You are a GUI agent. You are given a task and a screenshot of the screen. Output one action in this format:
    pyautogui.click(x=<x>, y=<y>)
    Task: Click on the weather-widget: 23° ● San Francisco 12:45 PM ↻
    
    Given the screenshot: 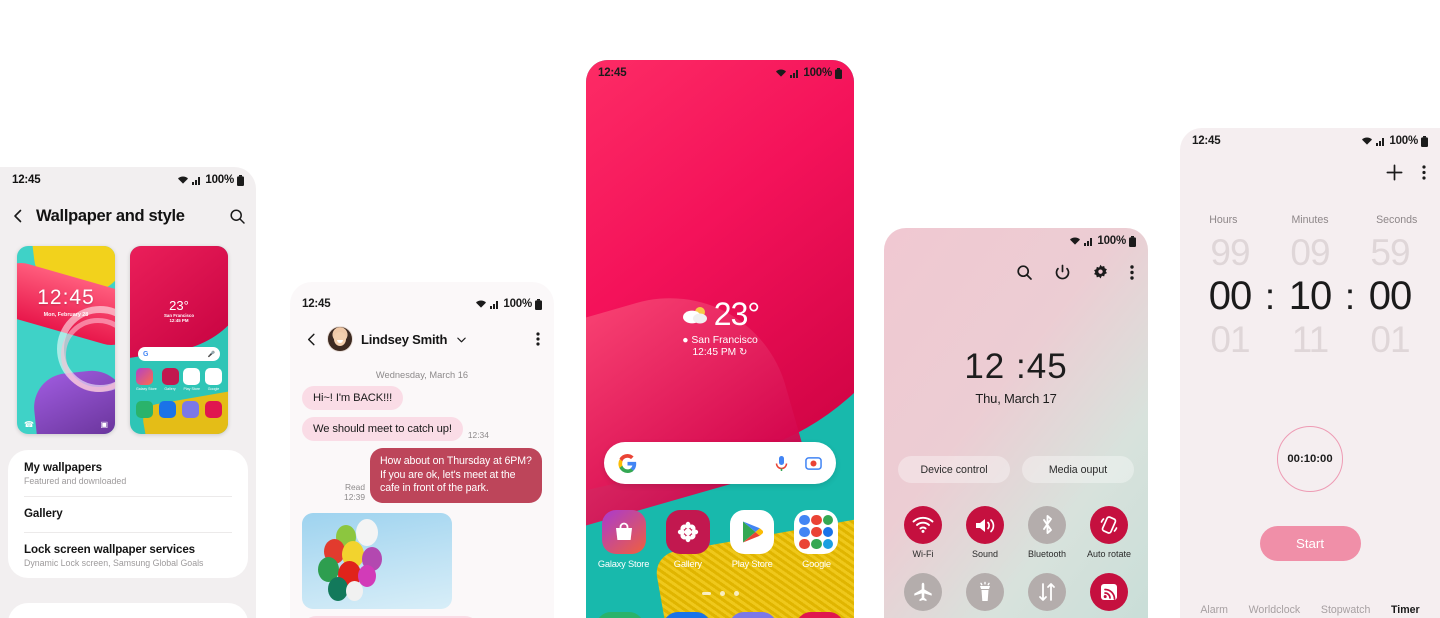 What is the action you would take?
    pyautogui.click(x=720, y=327)
    